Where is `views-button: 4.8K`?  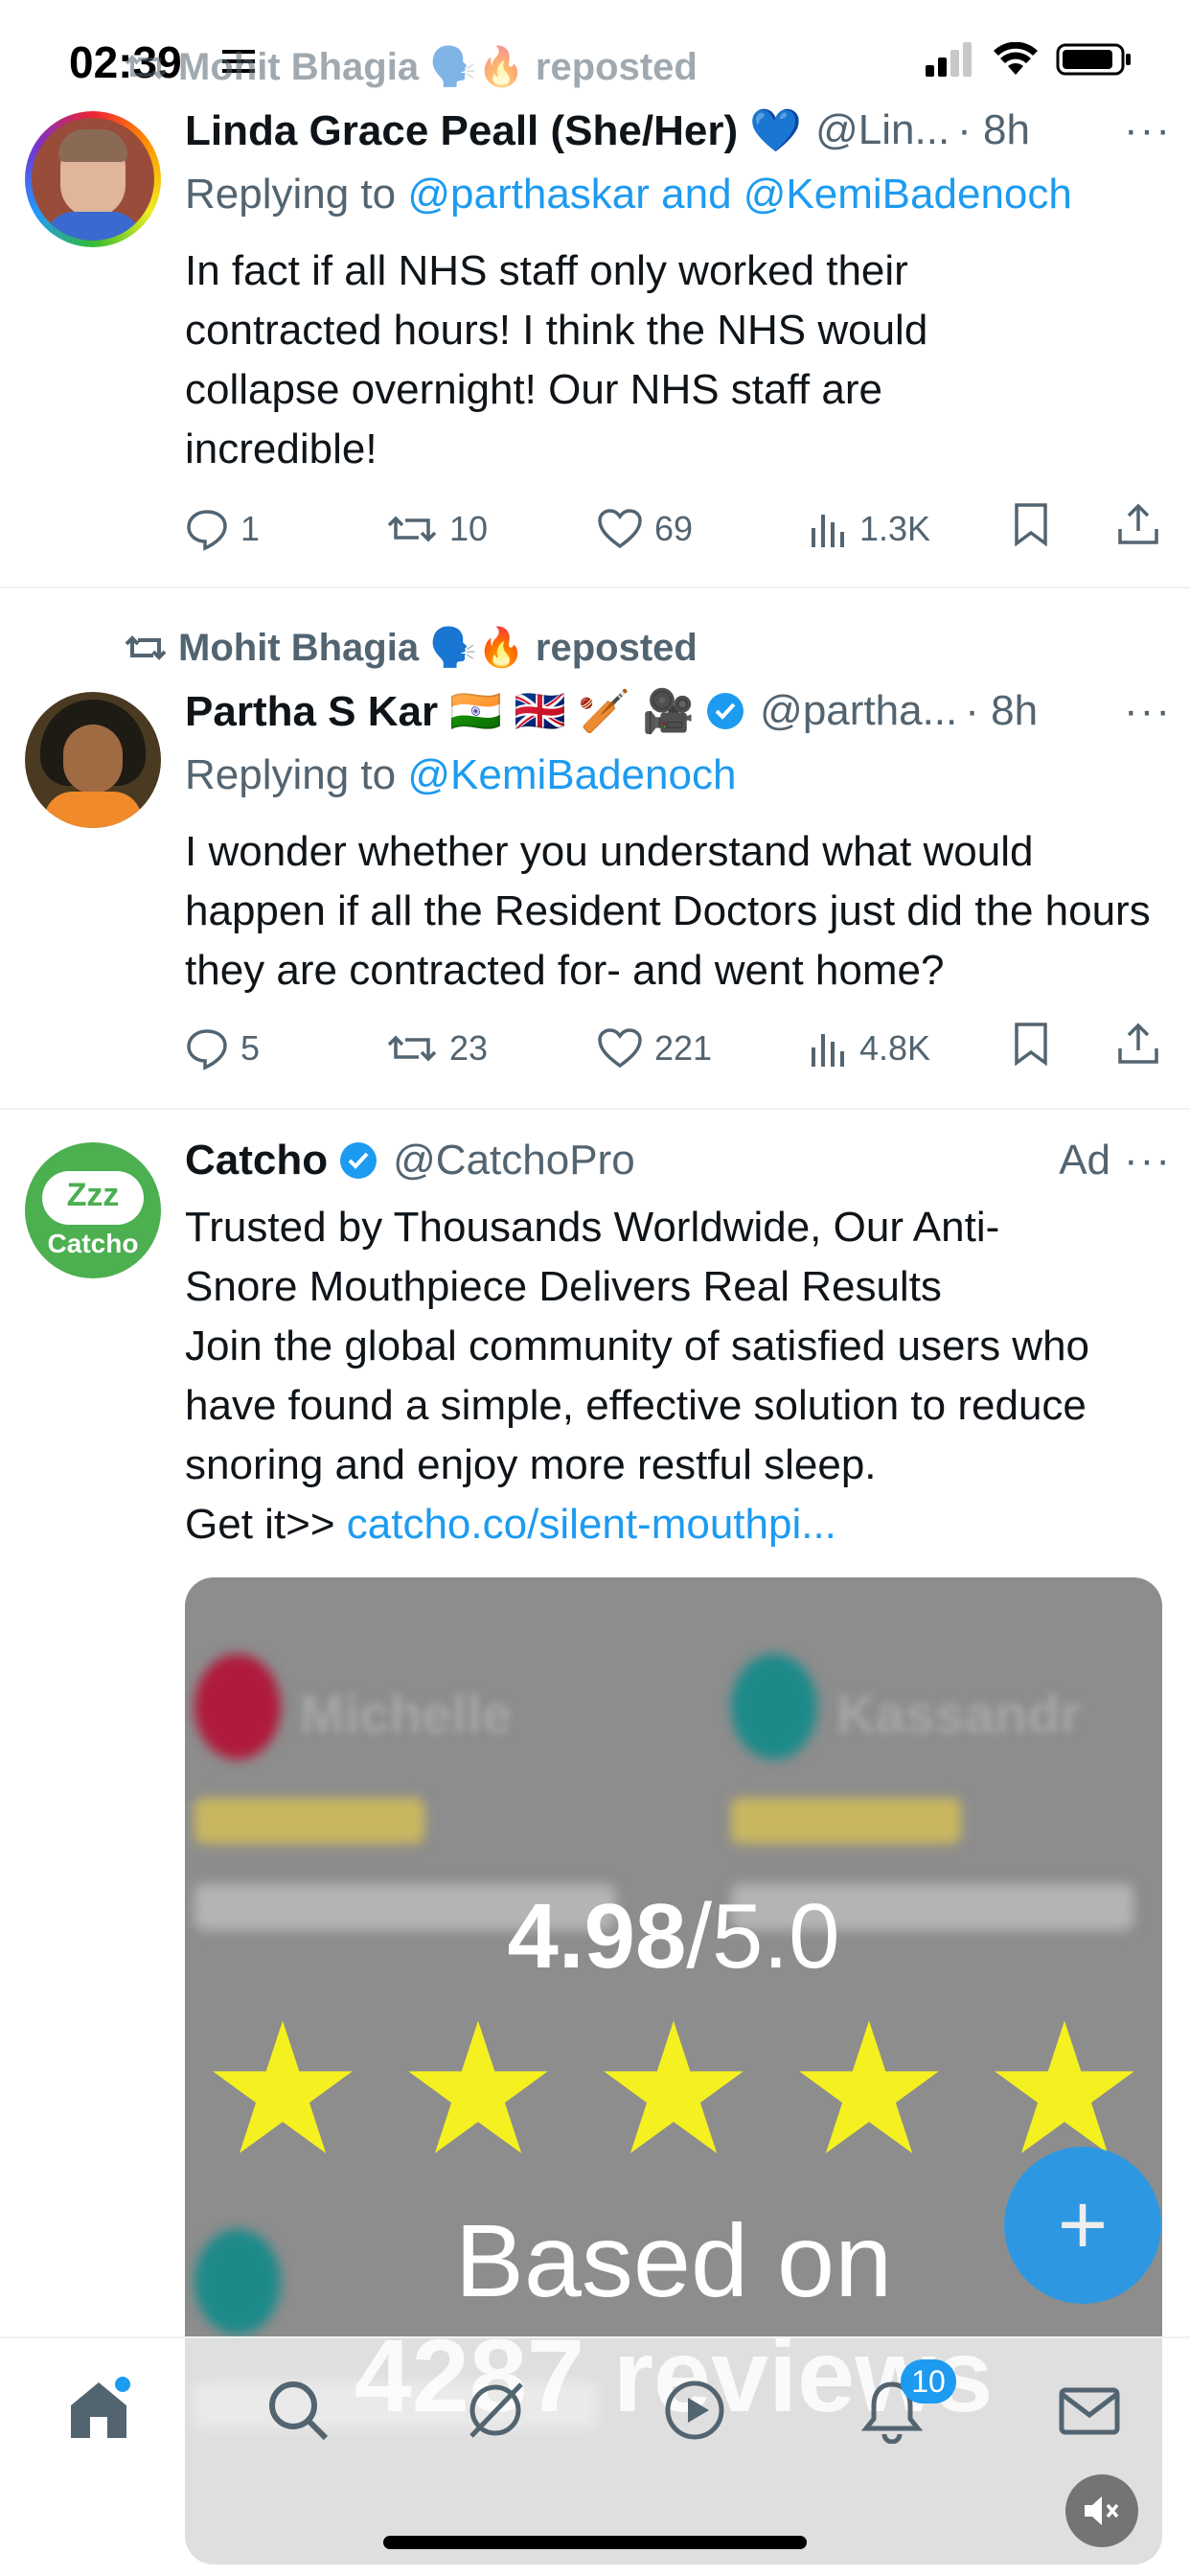 views-button: 4.8K is located at coordinates (911, 1048).